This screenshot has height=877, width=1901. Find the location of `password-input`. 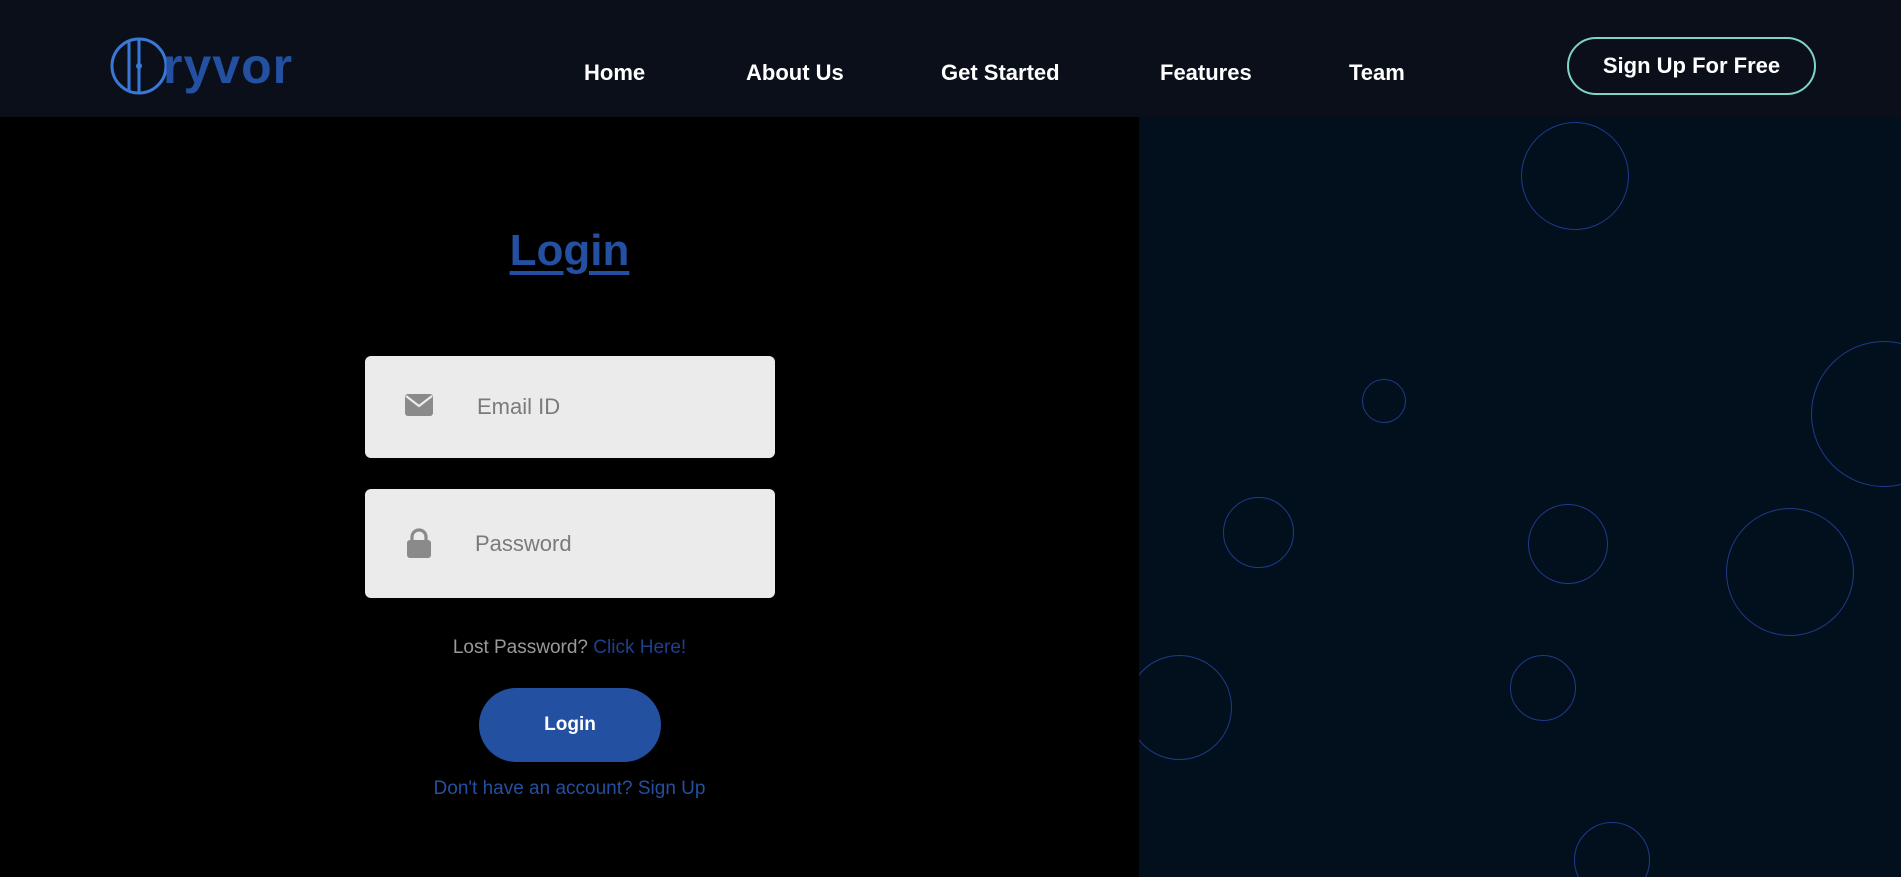

password-input is located at coordinates (615, 543).